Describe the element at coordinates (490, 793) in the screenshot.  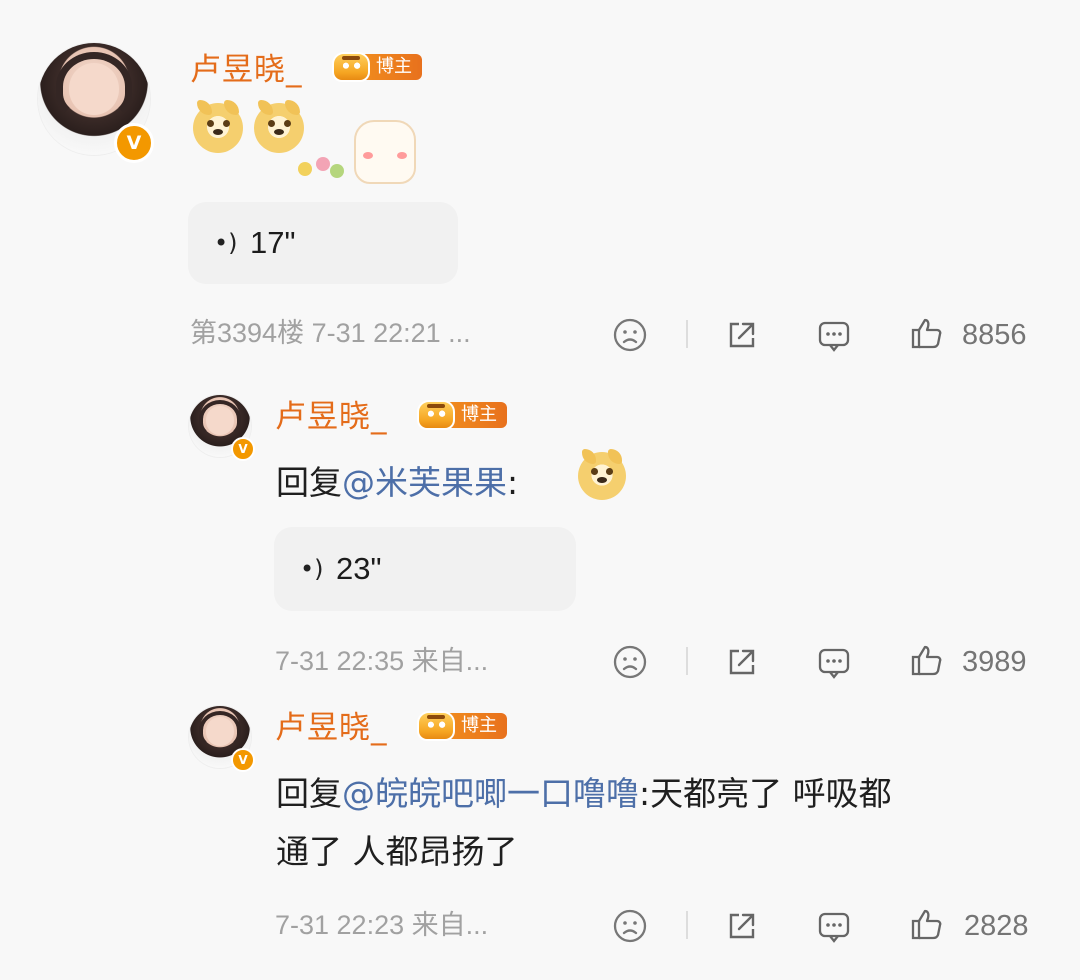
I see `mention-link: @皖皖吧唧一口噜噜` at that location.